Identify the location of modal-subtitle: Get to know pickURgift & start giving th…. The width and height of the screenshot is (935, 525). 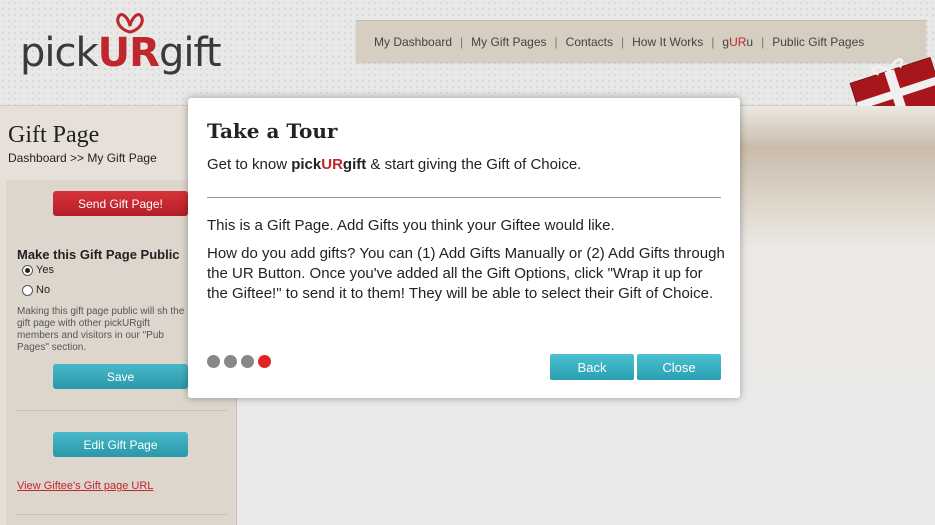
(394, 164).